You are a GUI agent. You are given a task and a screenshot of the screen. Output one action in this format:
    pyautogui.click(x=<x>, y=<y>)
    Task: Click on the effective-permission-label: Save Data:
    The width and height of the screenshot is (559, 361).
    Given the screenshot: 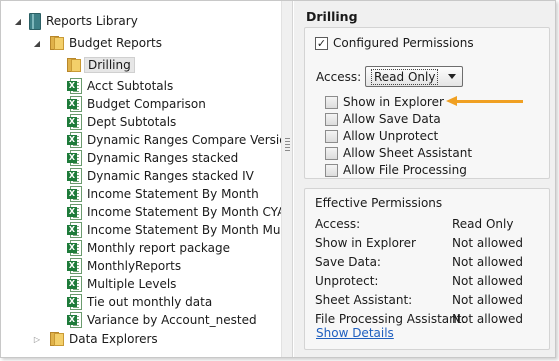 What is the action you would take?
    pyautogui.click(x=348, y=262)
    